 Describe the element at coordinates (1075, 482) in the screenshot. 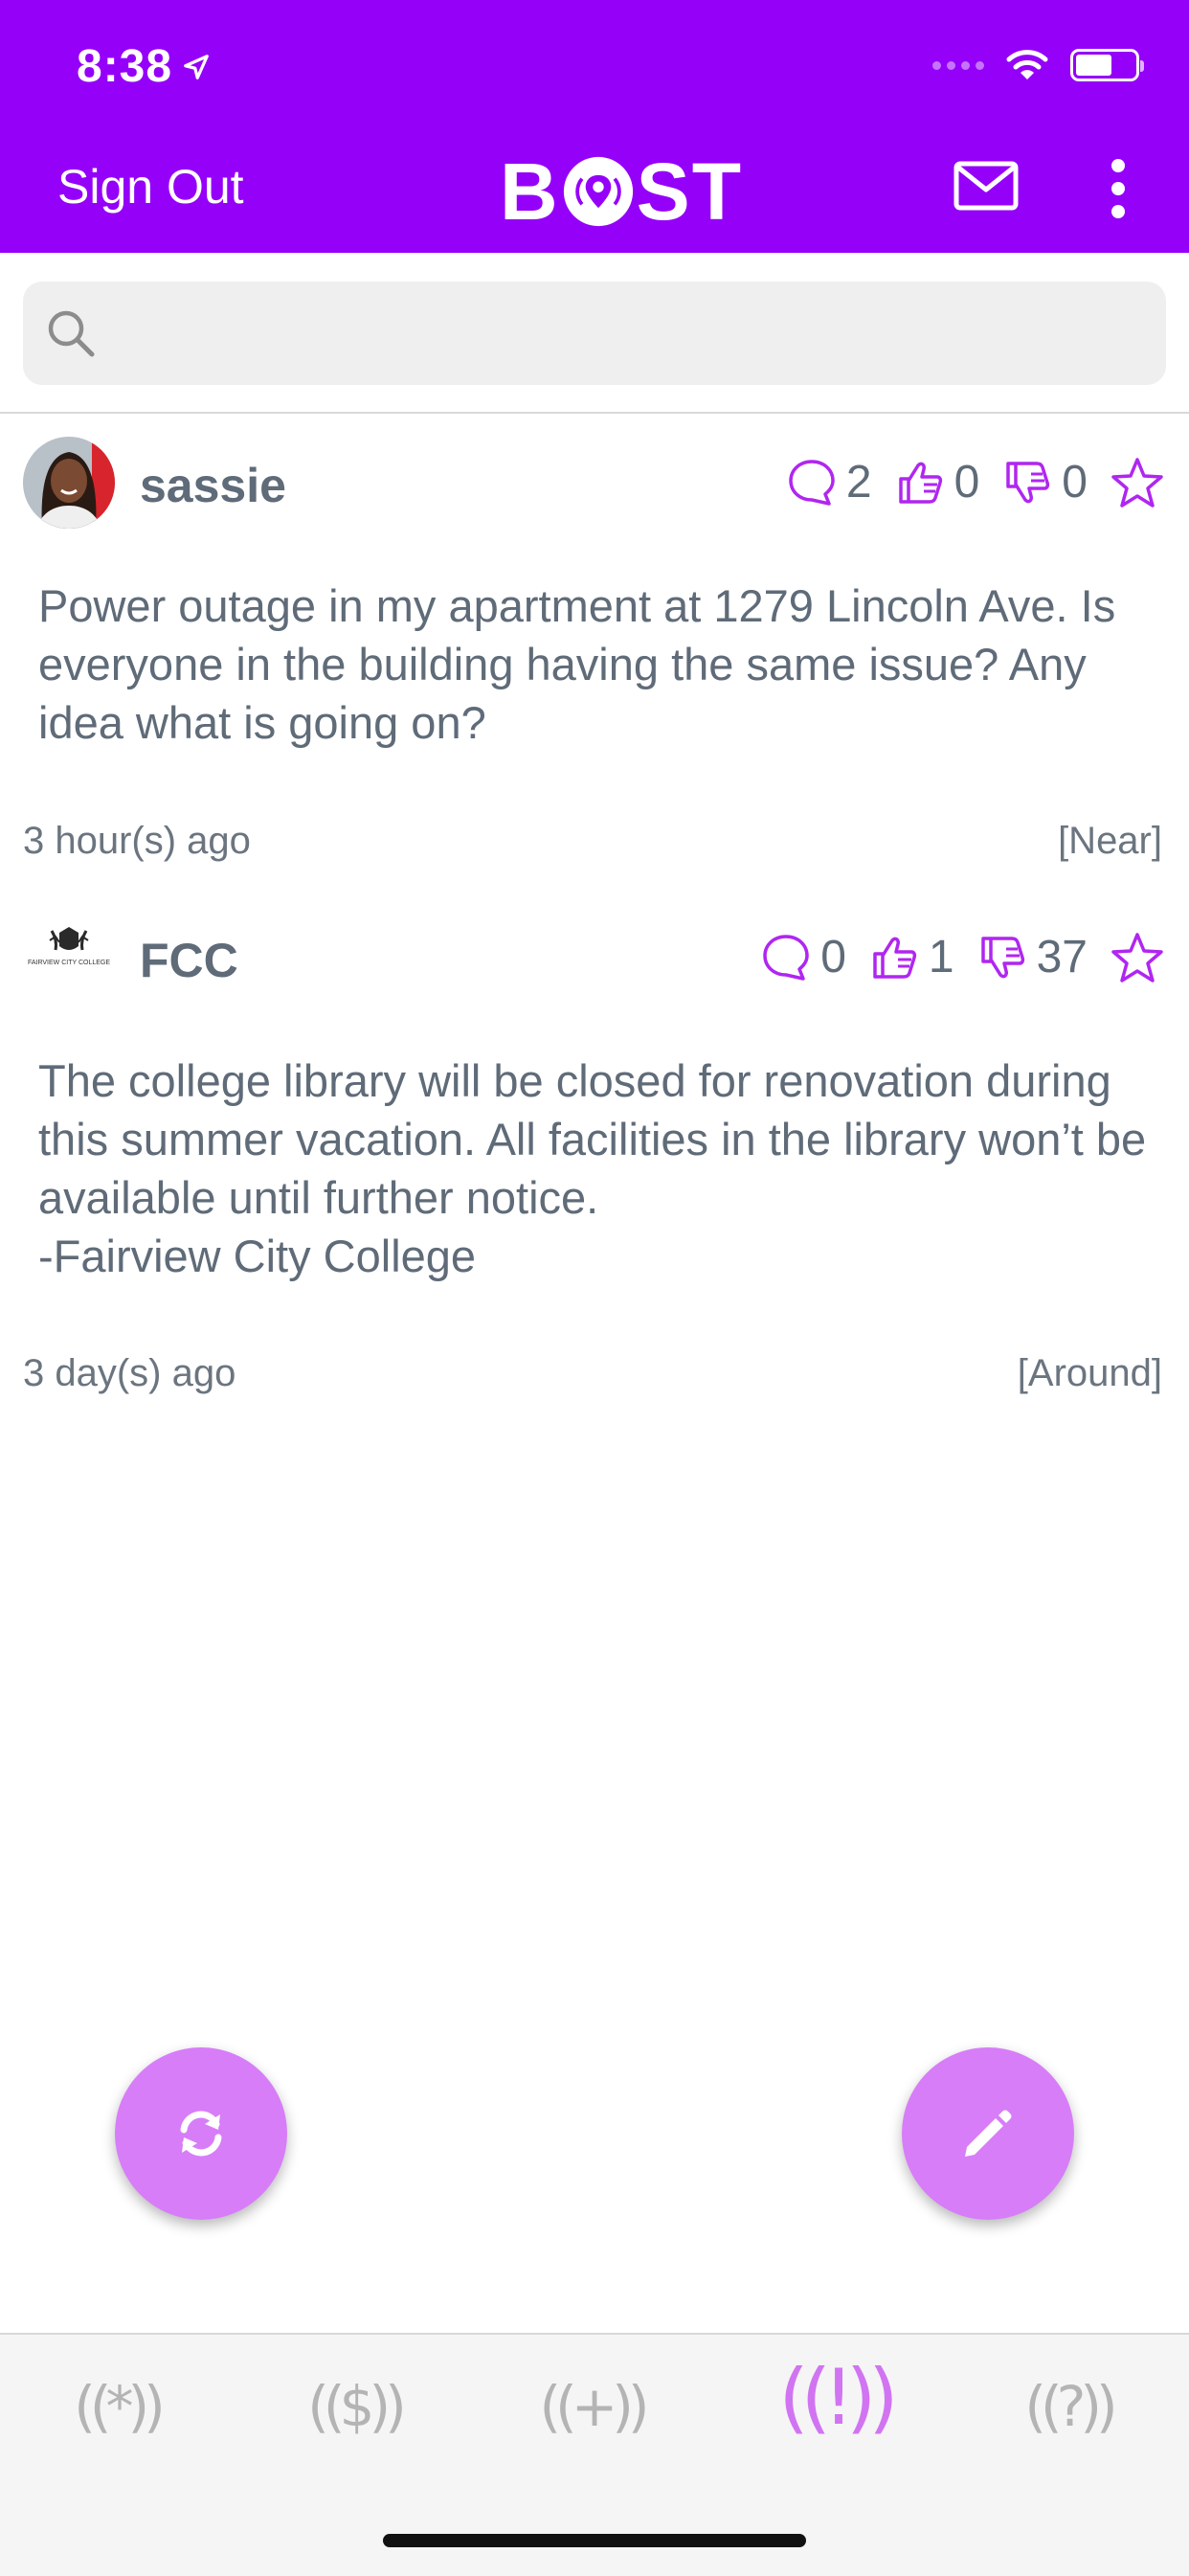

I see `dislike-count: 0` at that location.